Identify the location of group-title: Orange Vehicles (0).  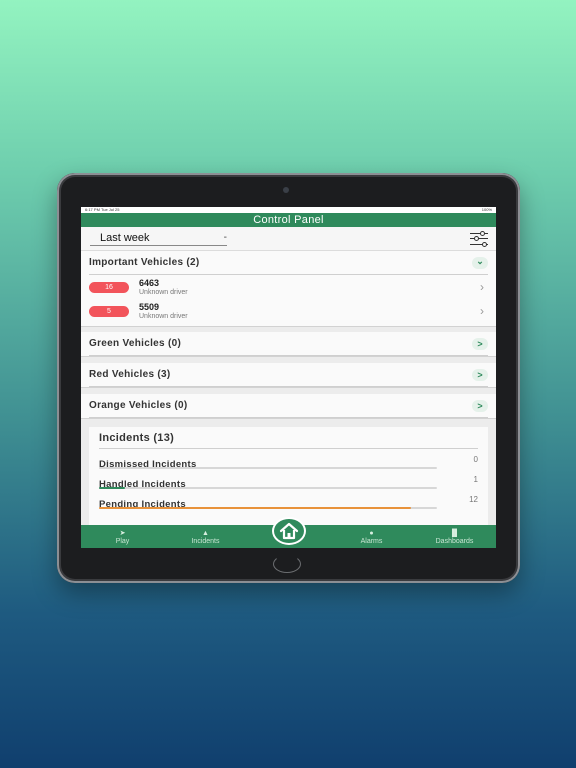
(138, 405).